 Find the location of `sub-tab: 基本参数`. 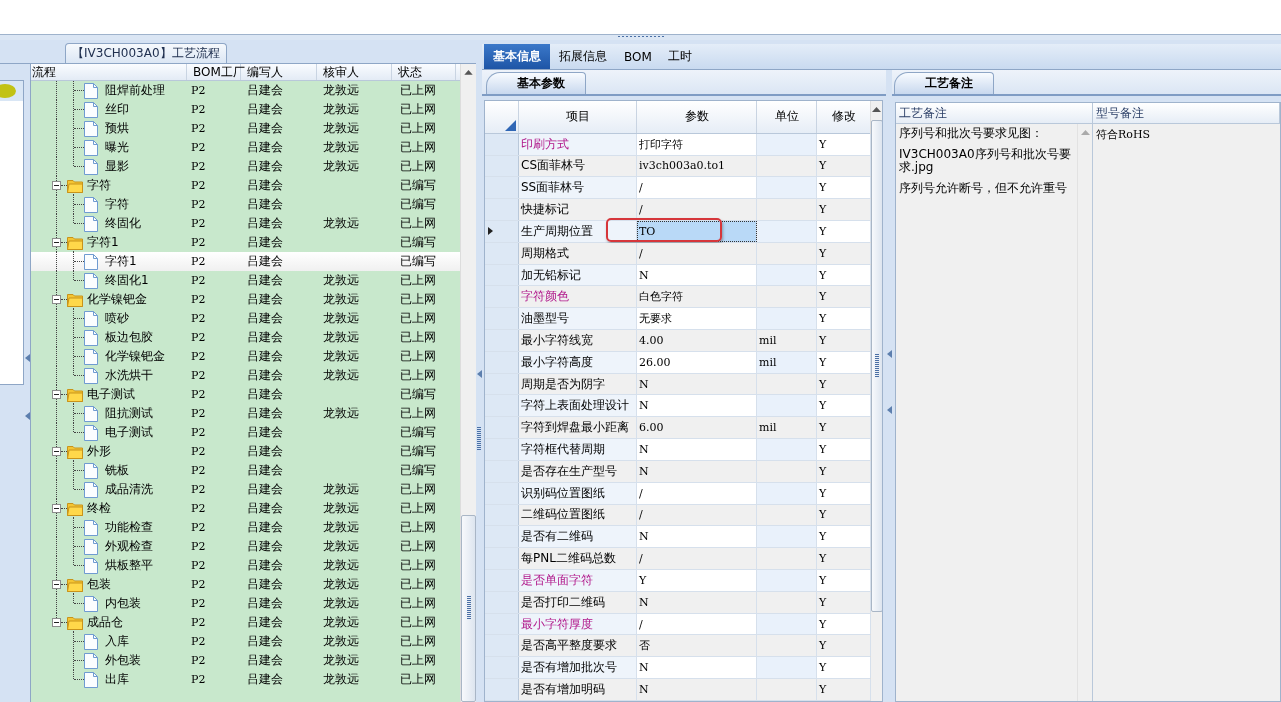

sub-tab: 基本参数 is located at coordinates (536, 83).